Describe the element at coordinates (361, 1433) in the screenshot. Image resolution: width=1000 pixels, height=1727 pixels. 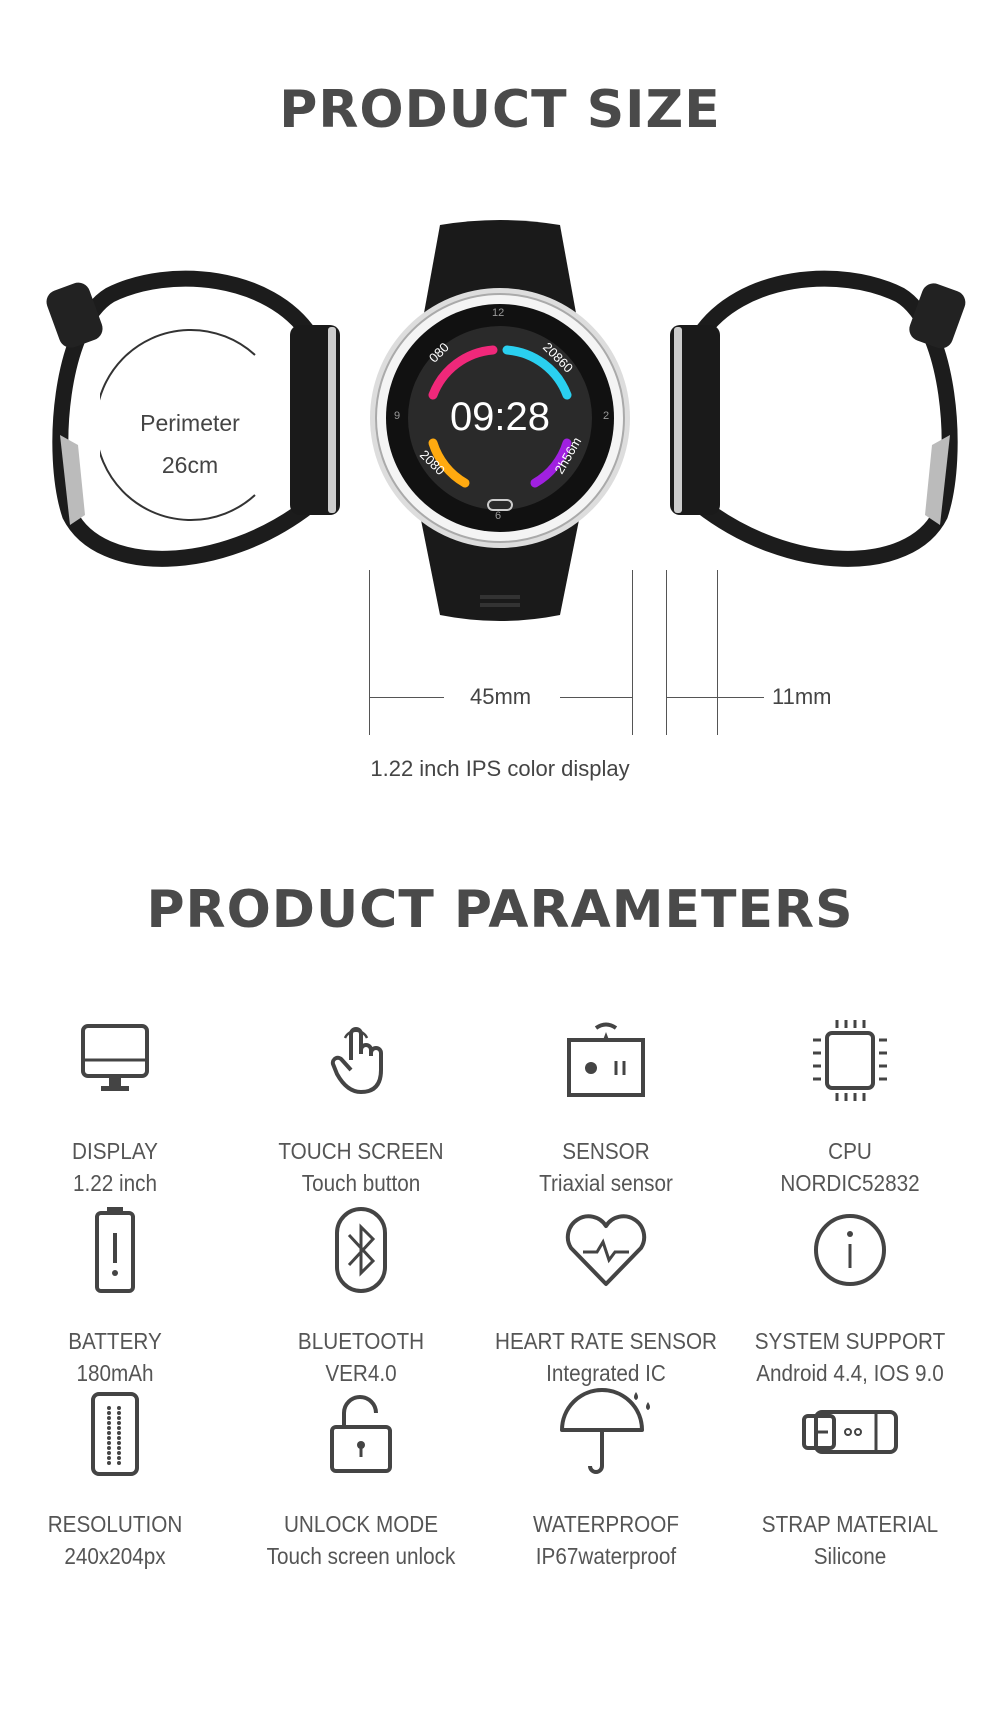
I see `unlock-icon` at that location.